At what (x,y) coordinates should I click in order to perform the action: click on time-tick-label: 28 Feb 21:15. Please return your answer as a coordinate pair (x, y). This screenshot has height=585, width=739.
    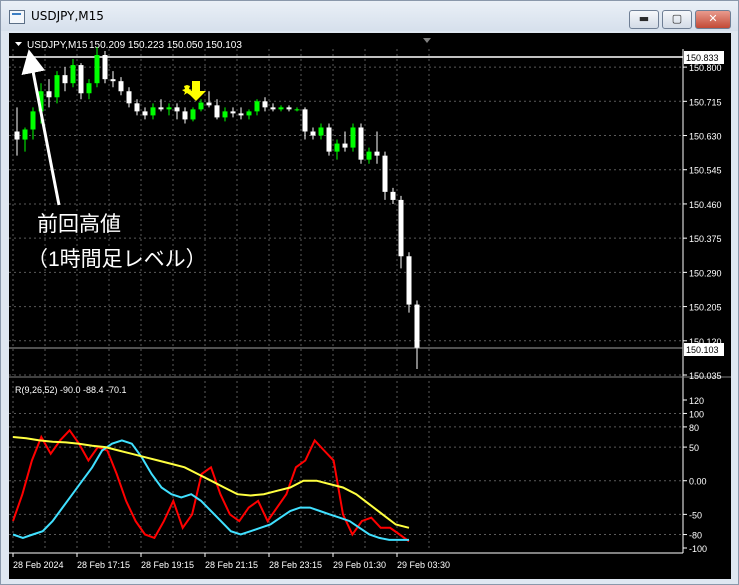
    Looking at the image, I should click on (231, 565).